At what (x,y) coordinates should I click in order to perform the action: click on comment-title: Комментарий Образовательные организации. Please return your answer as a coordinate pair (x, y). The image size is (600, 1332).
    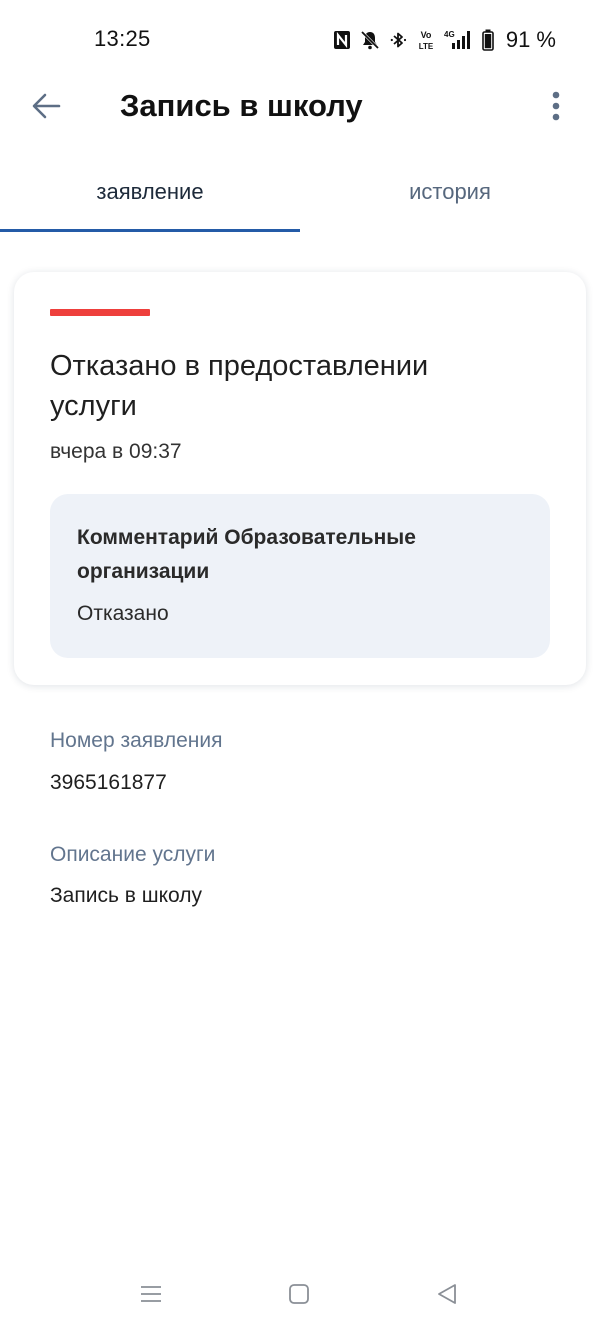
    Looking at the image, I should click on (246, 554).